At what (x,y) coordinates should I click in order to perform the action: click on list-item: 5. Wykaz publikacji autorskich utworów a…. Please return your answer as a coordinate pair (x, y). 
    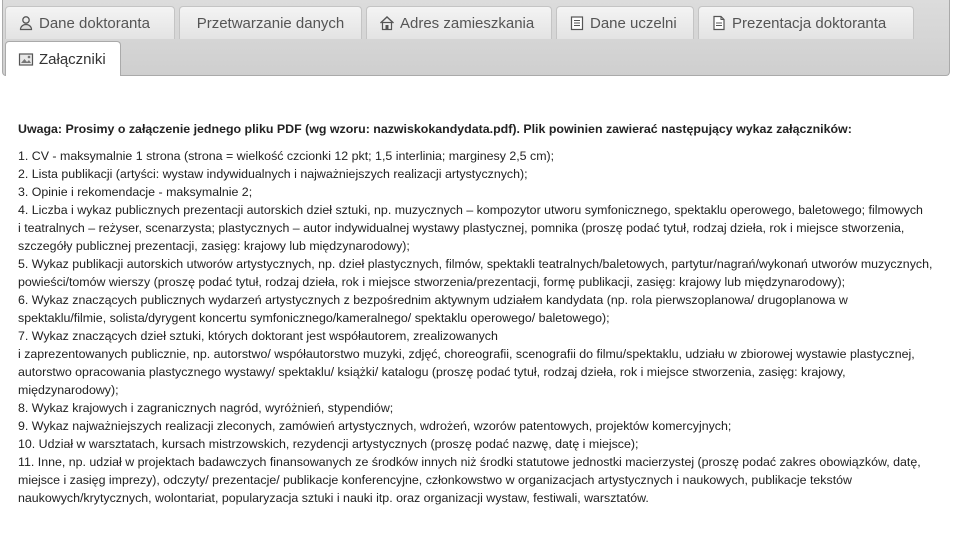
    Looking at the image, I should click on (475, 273).